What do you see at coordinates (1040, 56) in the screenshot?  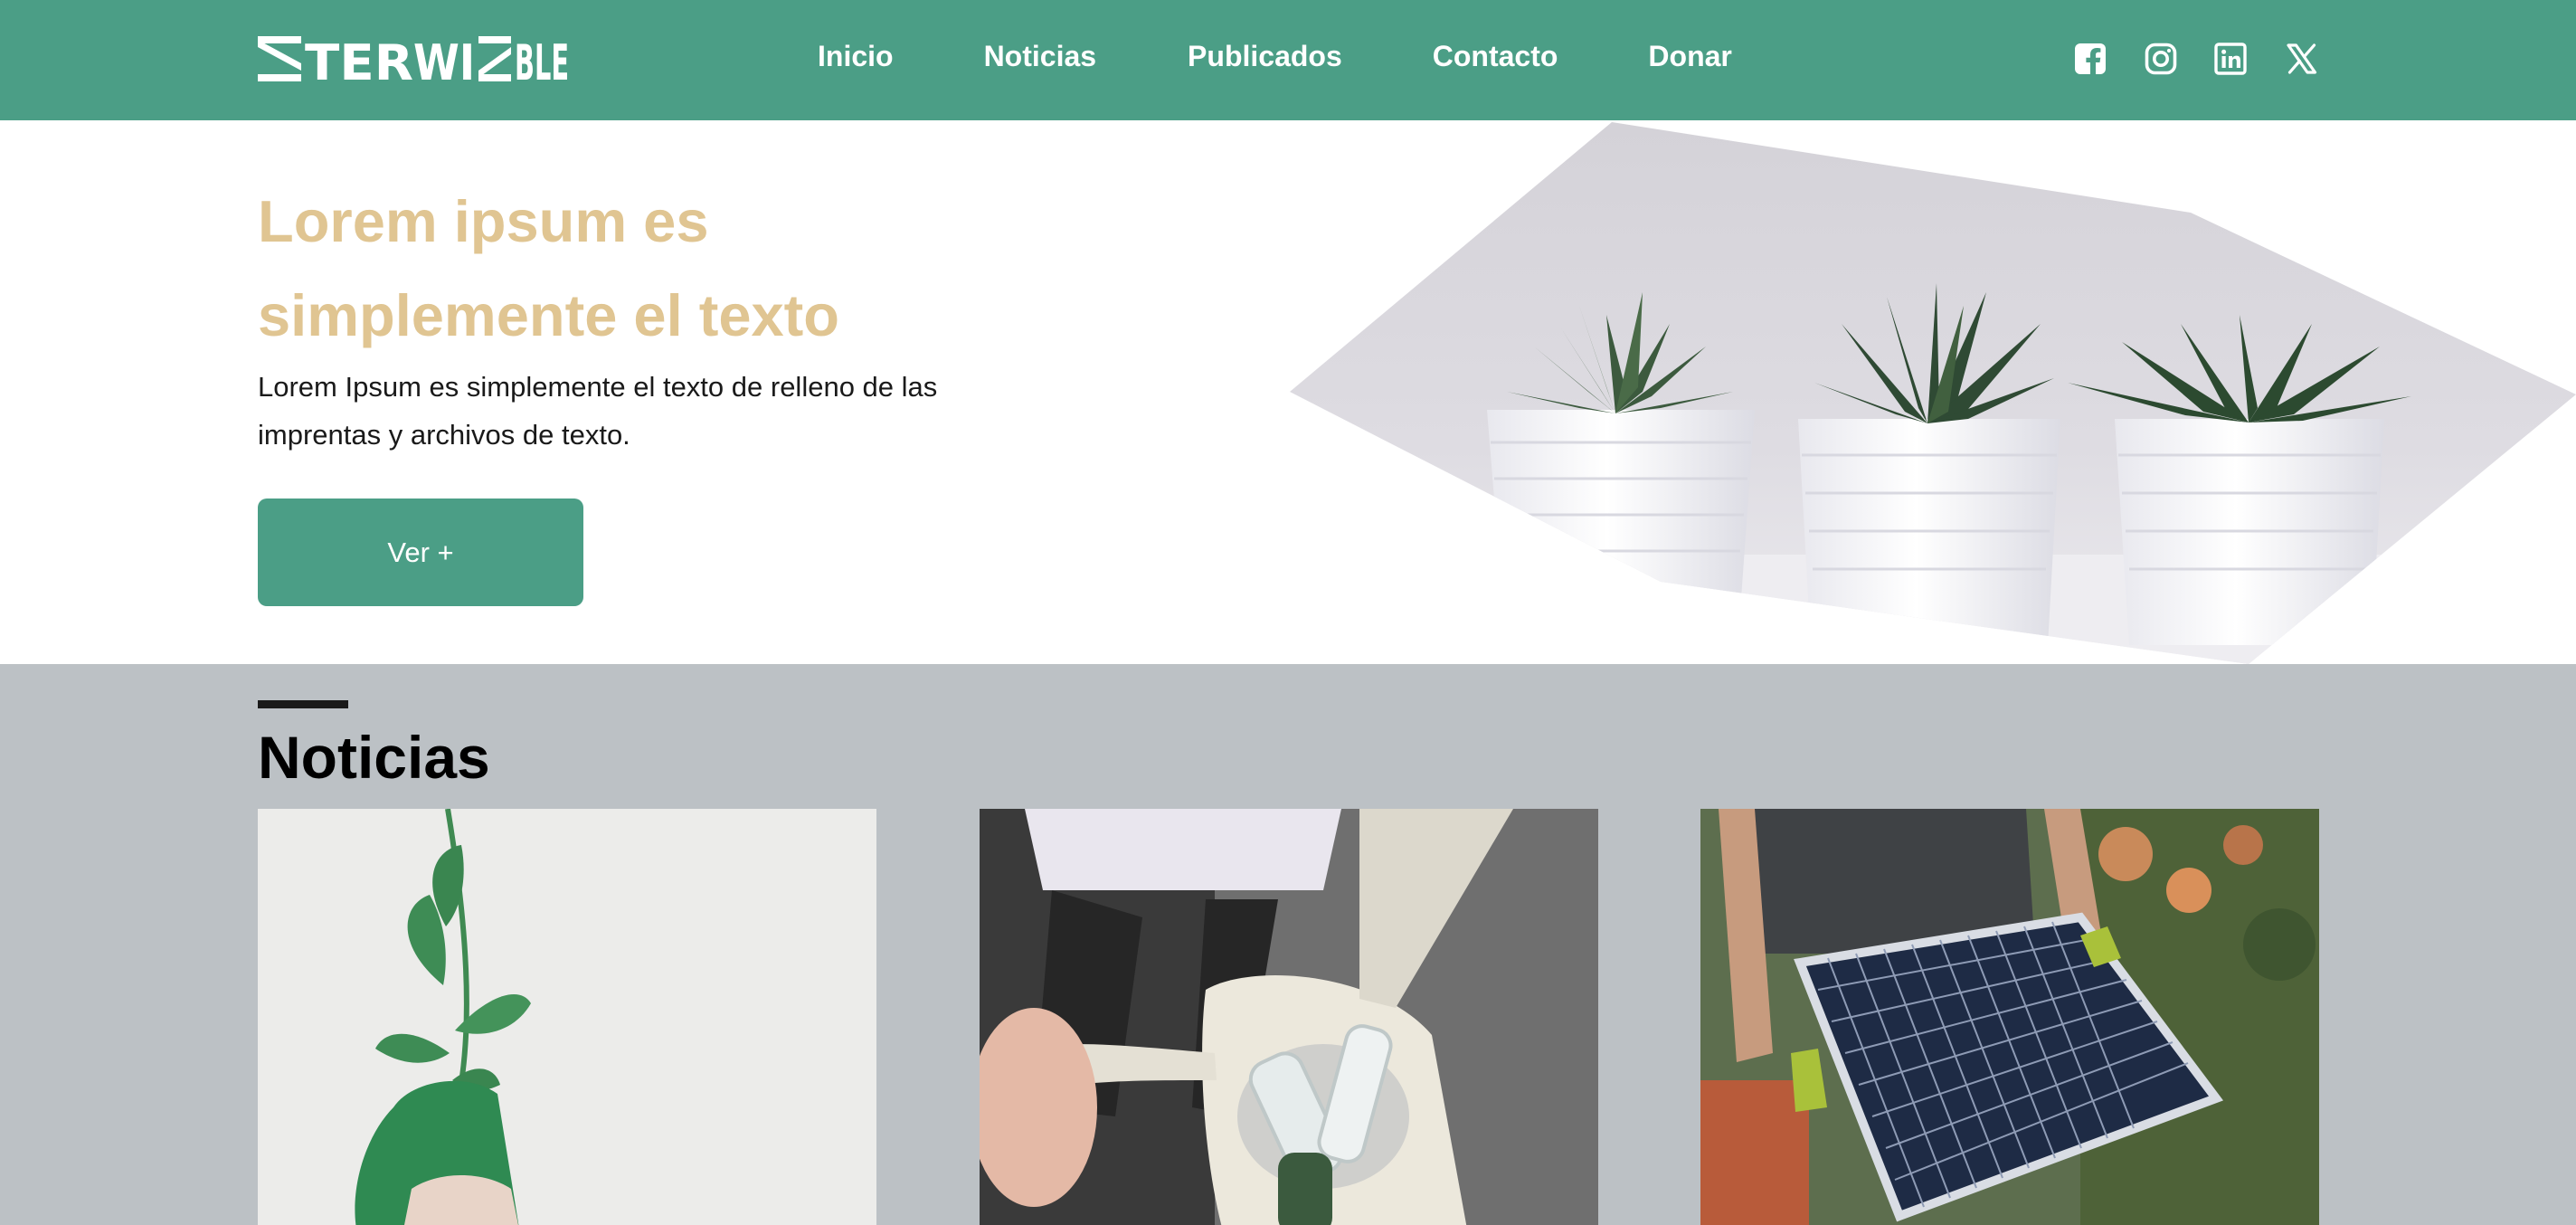 I see `nav-item-noticias: Noticias` at bounding box center [1040, 56].